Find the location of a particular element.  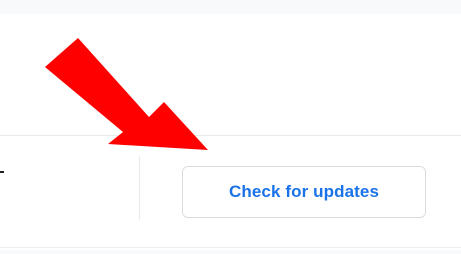

vertical-divider is located at coordinates (139, 188).